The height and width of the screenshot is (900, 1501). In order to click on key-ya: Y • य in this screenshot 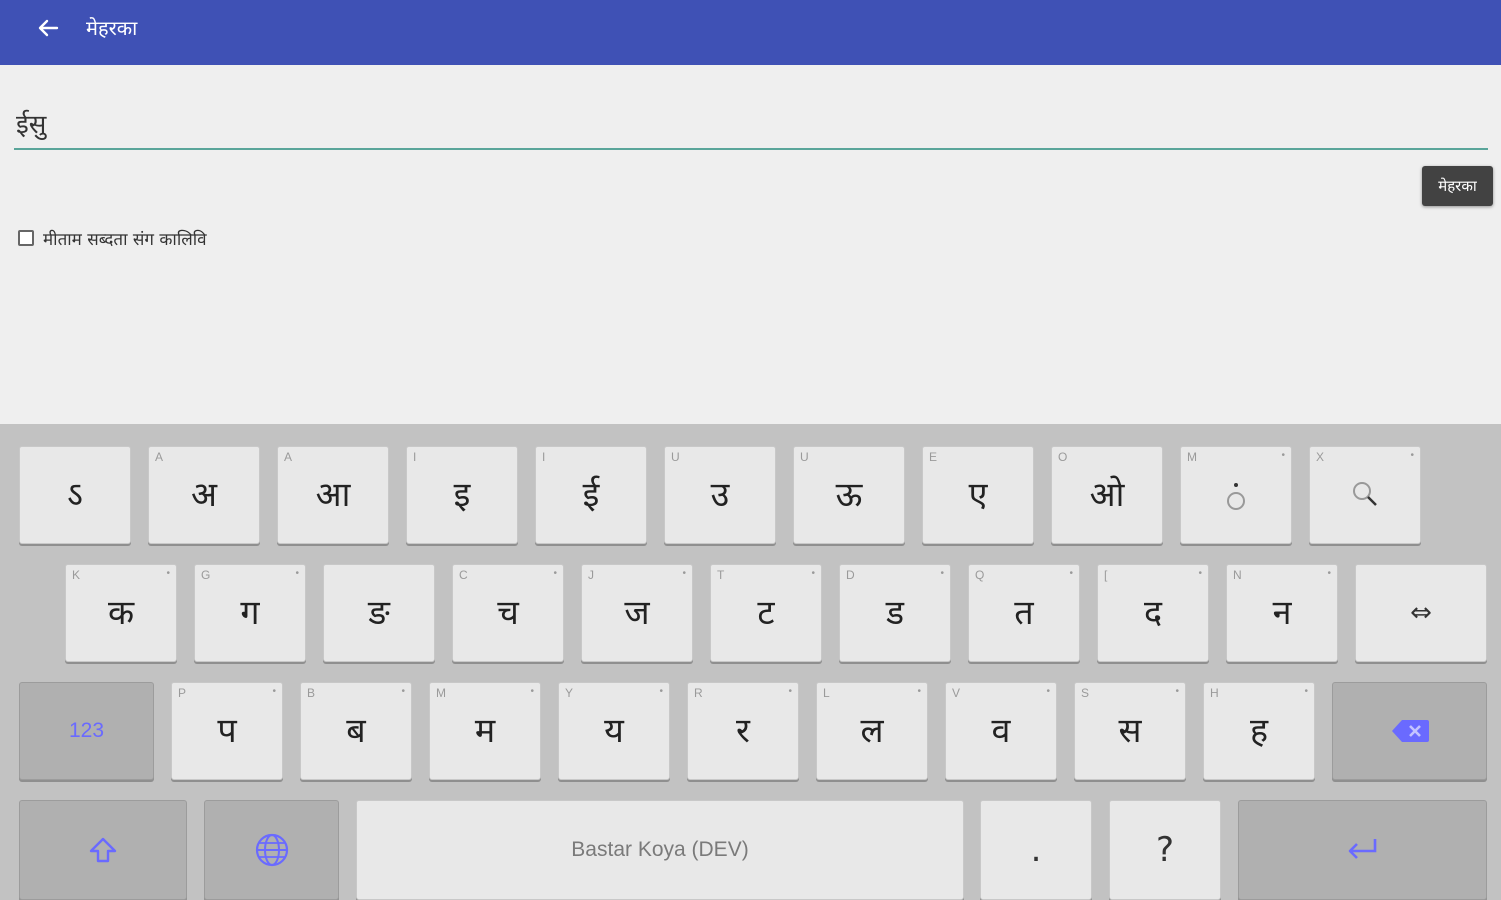, I will do `click(614, 731)`.